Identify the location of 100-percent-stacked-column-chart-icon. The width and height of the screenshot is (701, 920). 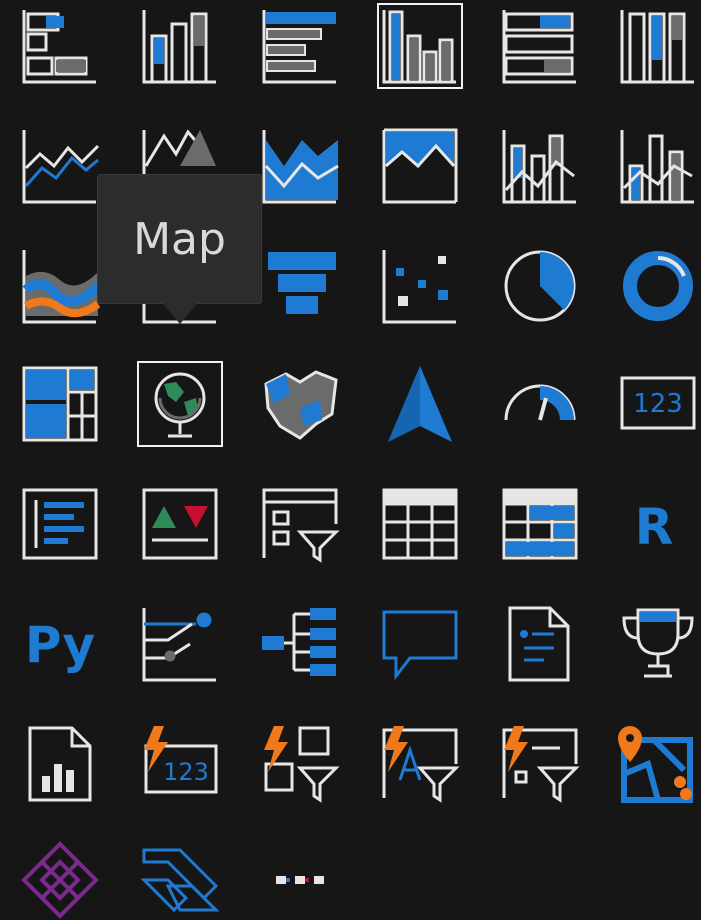
(658, 46).